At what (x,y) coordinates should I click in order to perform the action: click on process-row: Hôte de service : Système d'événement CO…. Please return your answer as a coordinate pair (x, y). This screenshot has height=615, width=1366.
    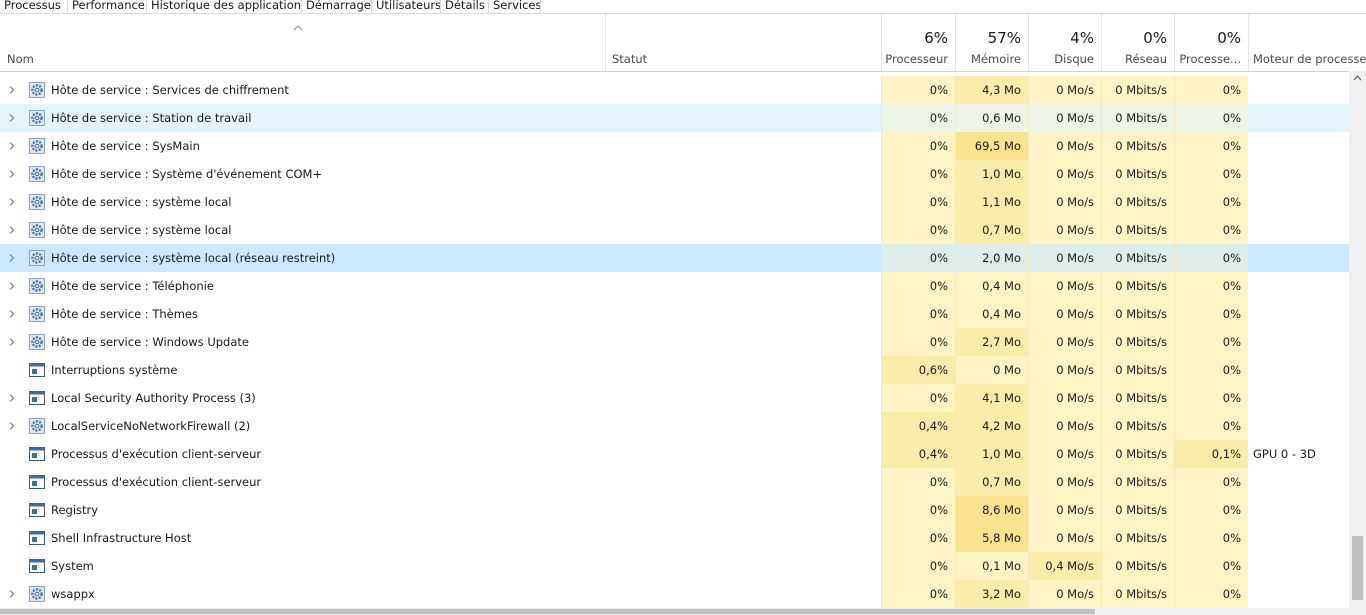
    Looking at the image, I should click on (674, 174).